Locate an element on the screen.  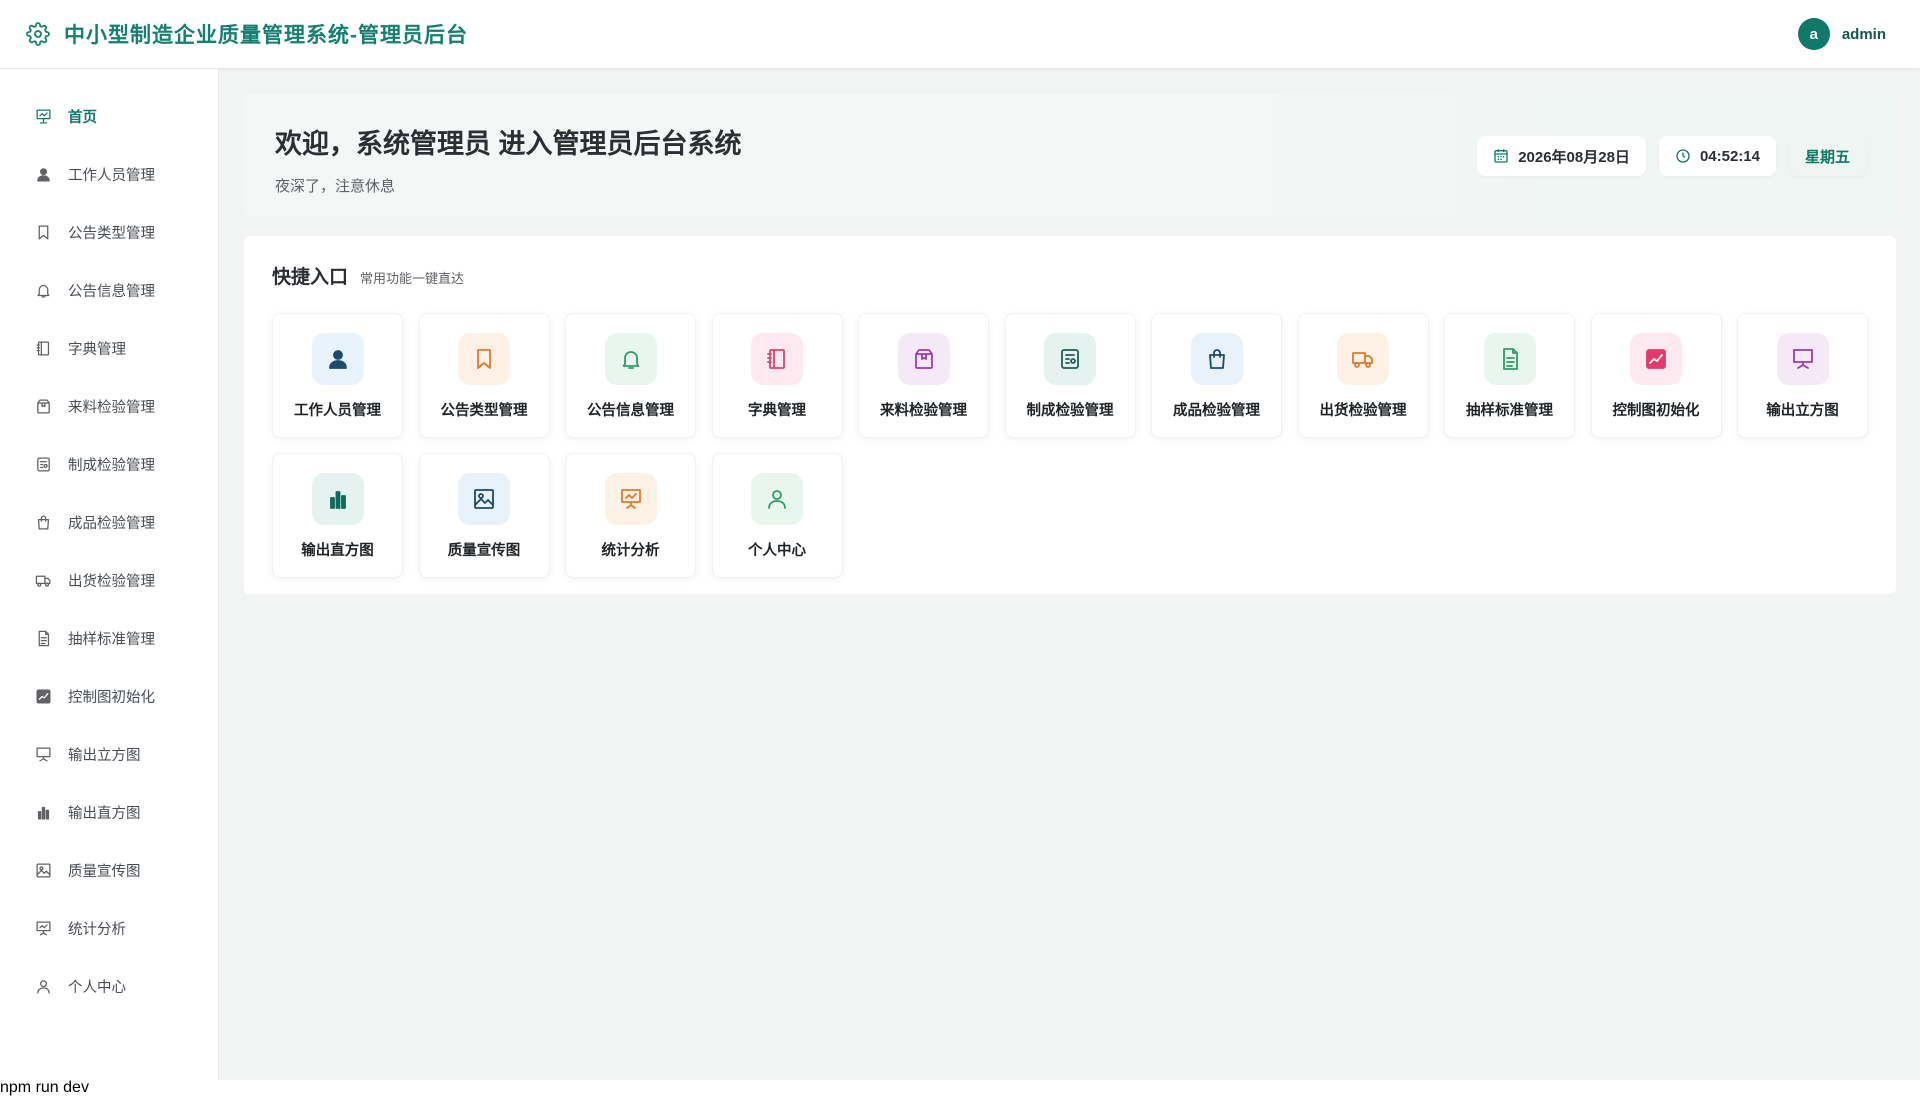
datetime-chips: 2026年08月28日 04:52:14 星期五 is located at coordinates (1671, 156).